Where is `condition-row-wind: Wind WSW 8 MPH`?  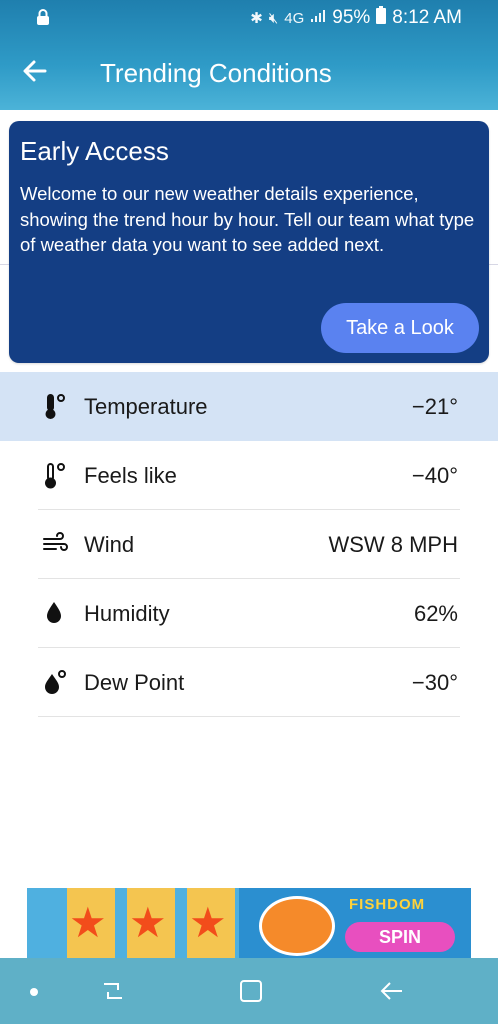
condition-row-wind: Wind WSW 8 MPH is located at coordinates (249, 544).